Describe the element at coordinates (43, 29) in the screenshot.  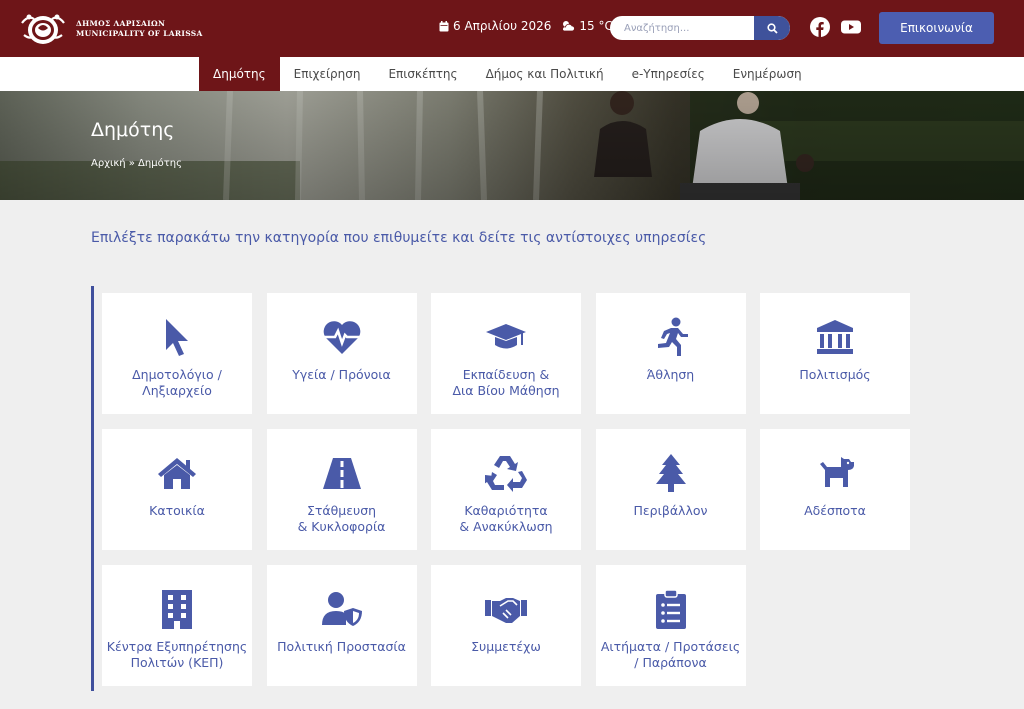
I see `emblem-icon` at that location.